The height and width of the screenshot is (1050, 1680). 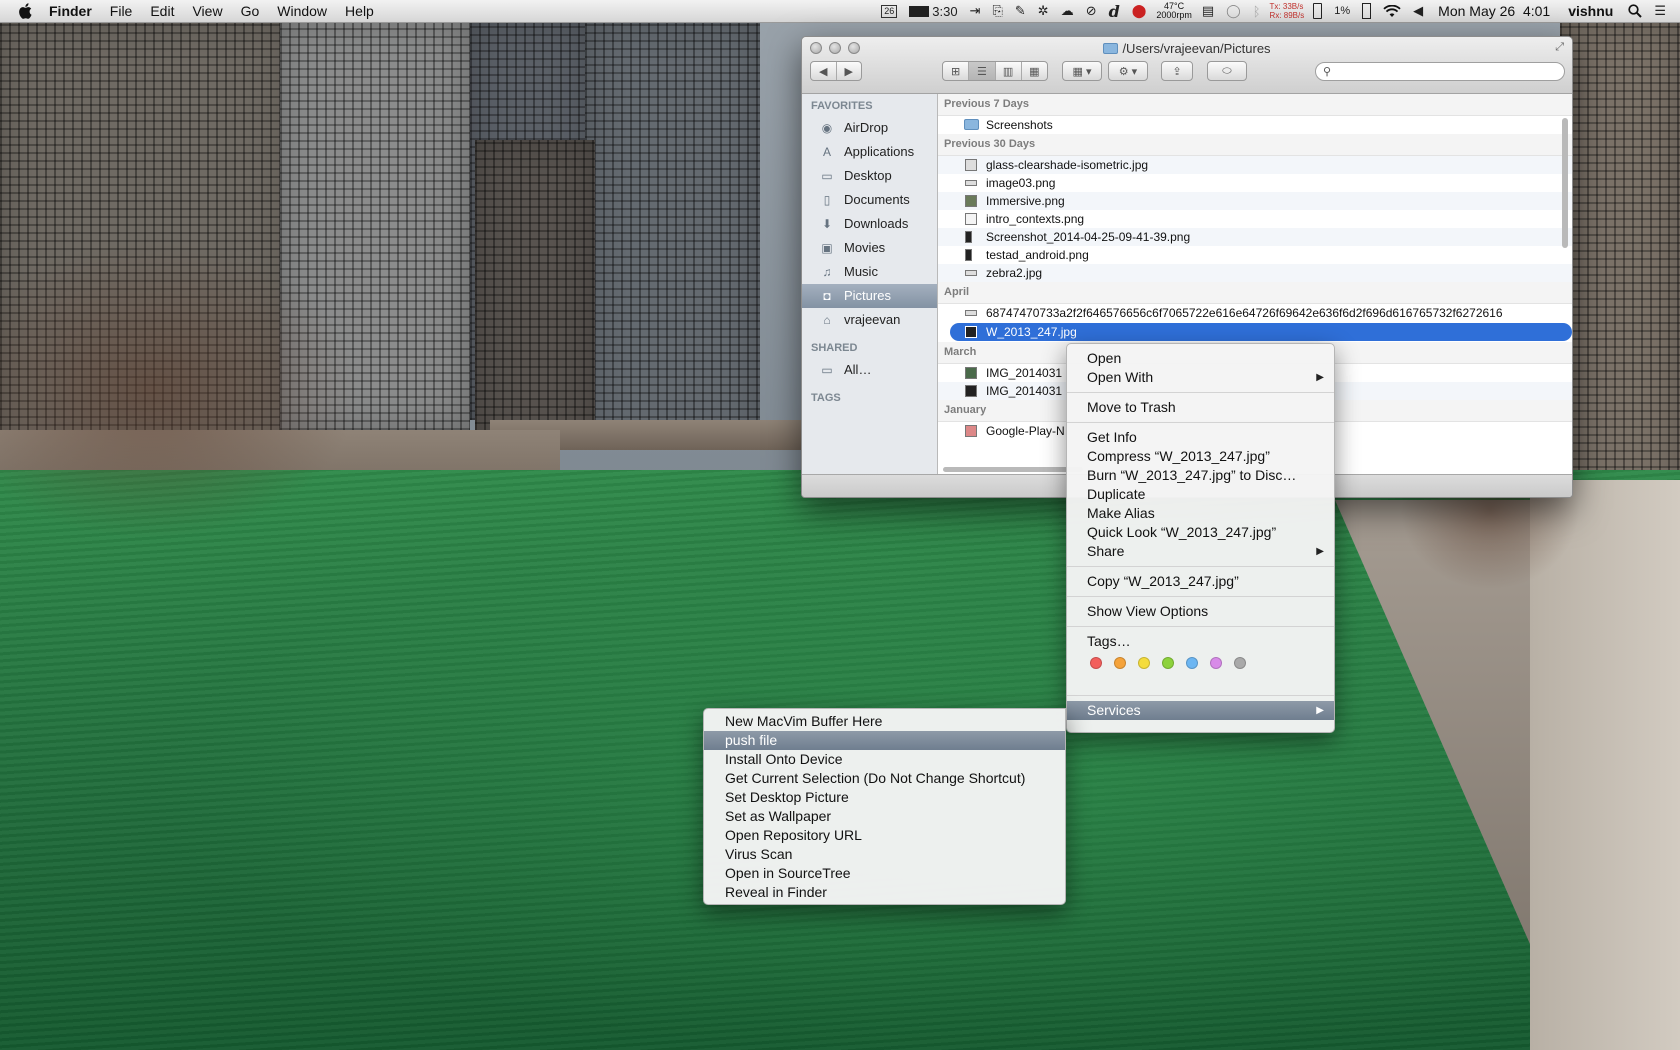 What do you see at coordinates (869, 320) in the screenshot?
I see `sidebar-item-home: ⌂ vrajeevan` at bounding box center [869, 320].